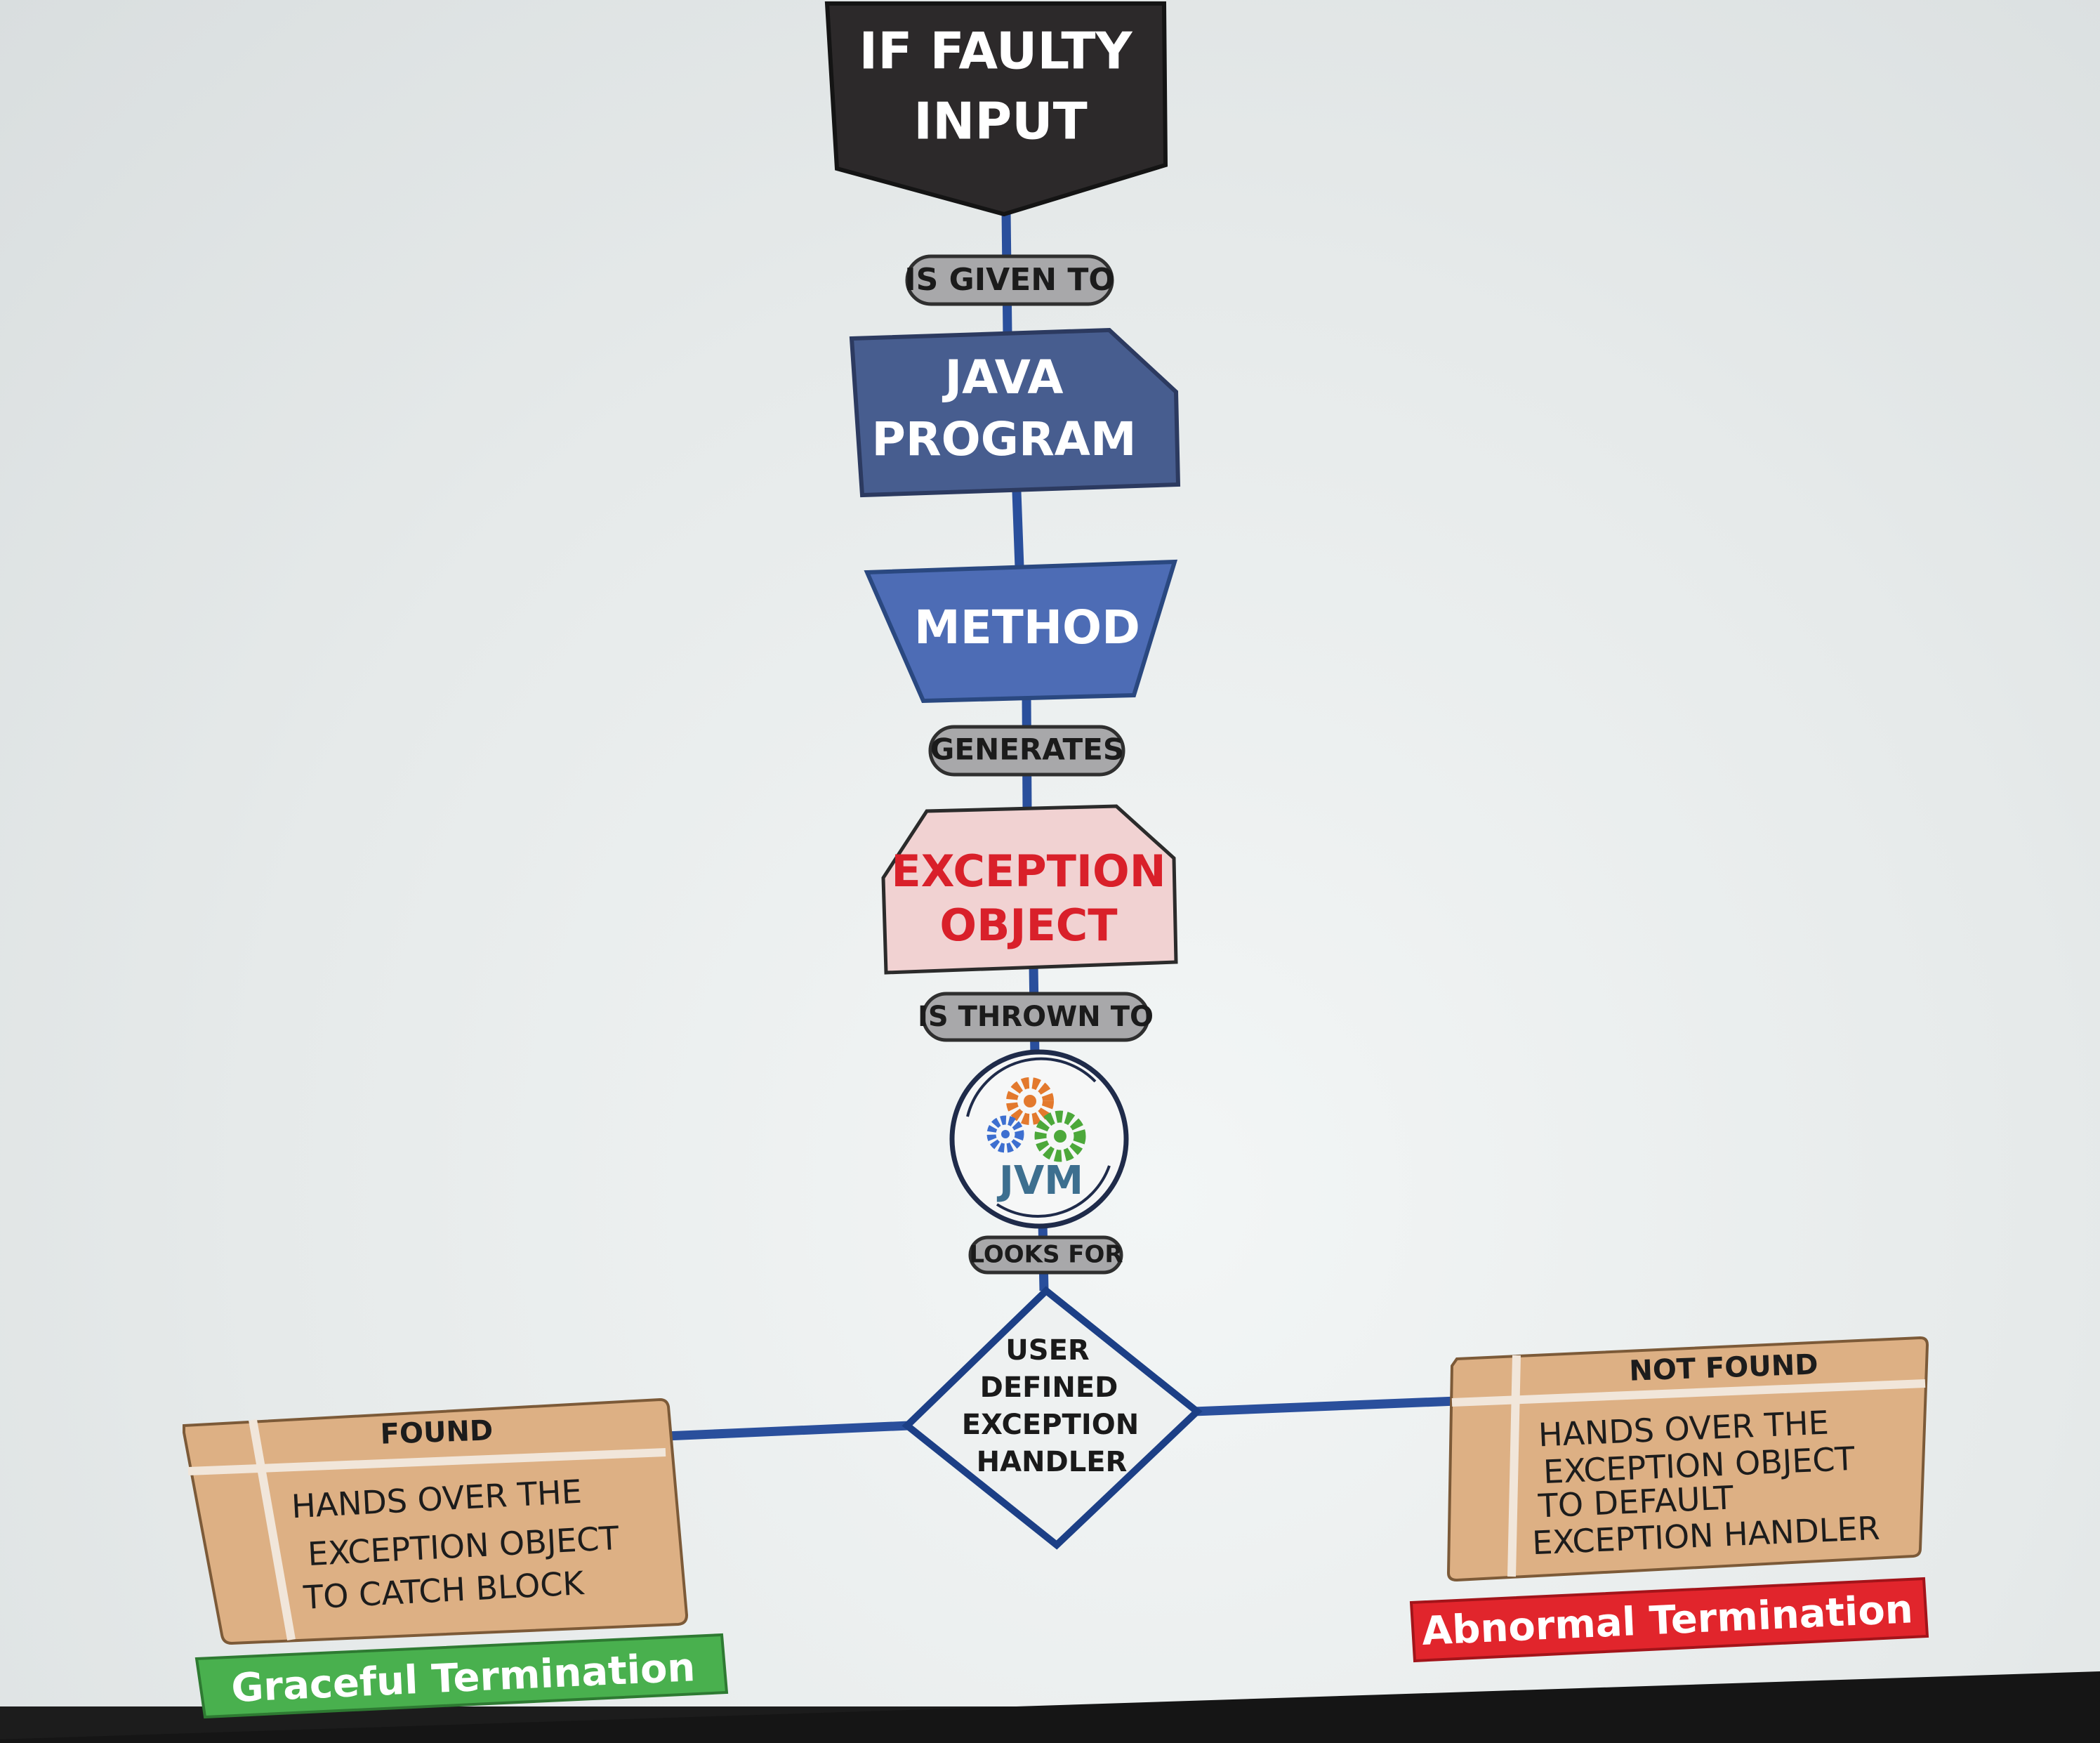  I want to click on decision-label-line2: DEFINED, so click(1049, 1388).